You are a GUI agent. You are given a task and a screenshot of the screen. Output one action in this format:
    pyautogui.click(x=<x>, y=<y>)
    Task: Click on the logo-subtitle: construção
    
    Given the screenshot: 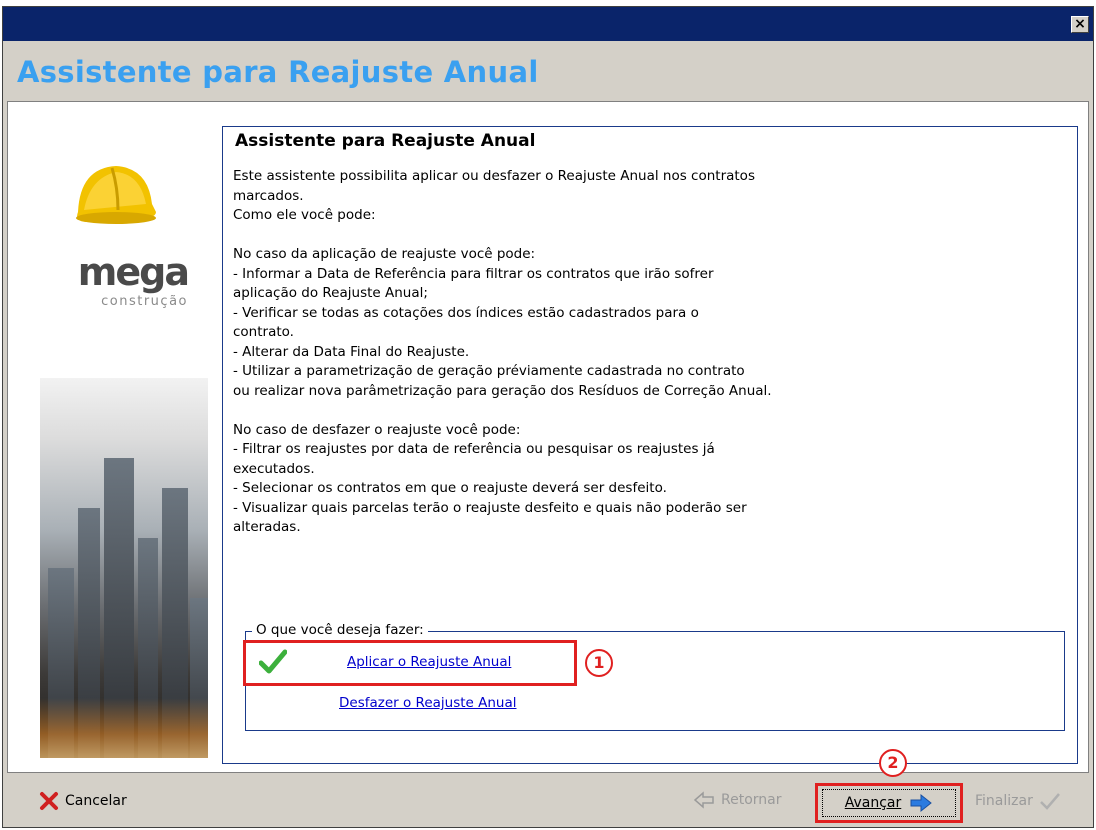 What is the action you would take?
    pyautogui.click(x=144, y=301)
    